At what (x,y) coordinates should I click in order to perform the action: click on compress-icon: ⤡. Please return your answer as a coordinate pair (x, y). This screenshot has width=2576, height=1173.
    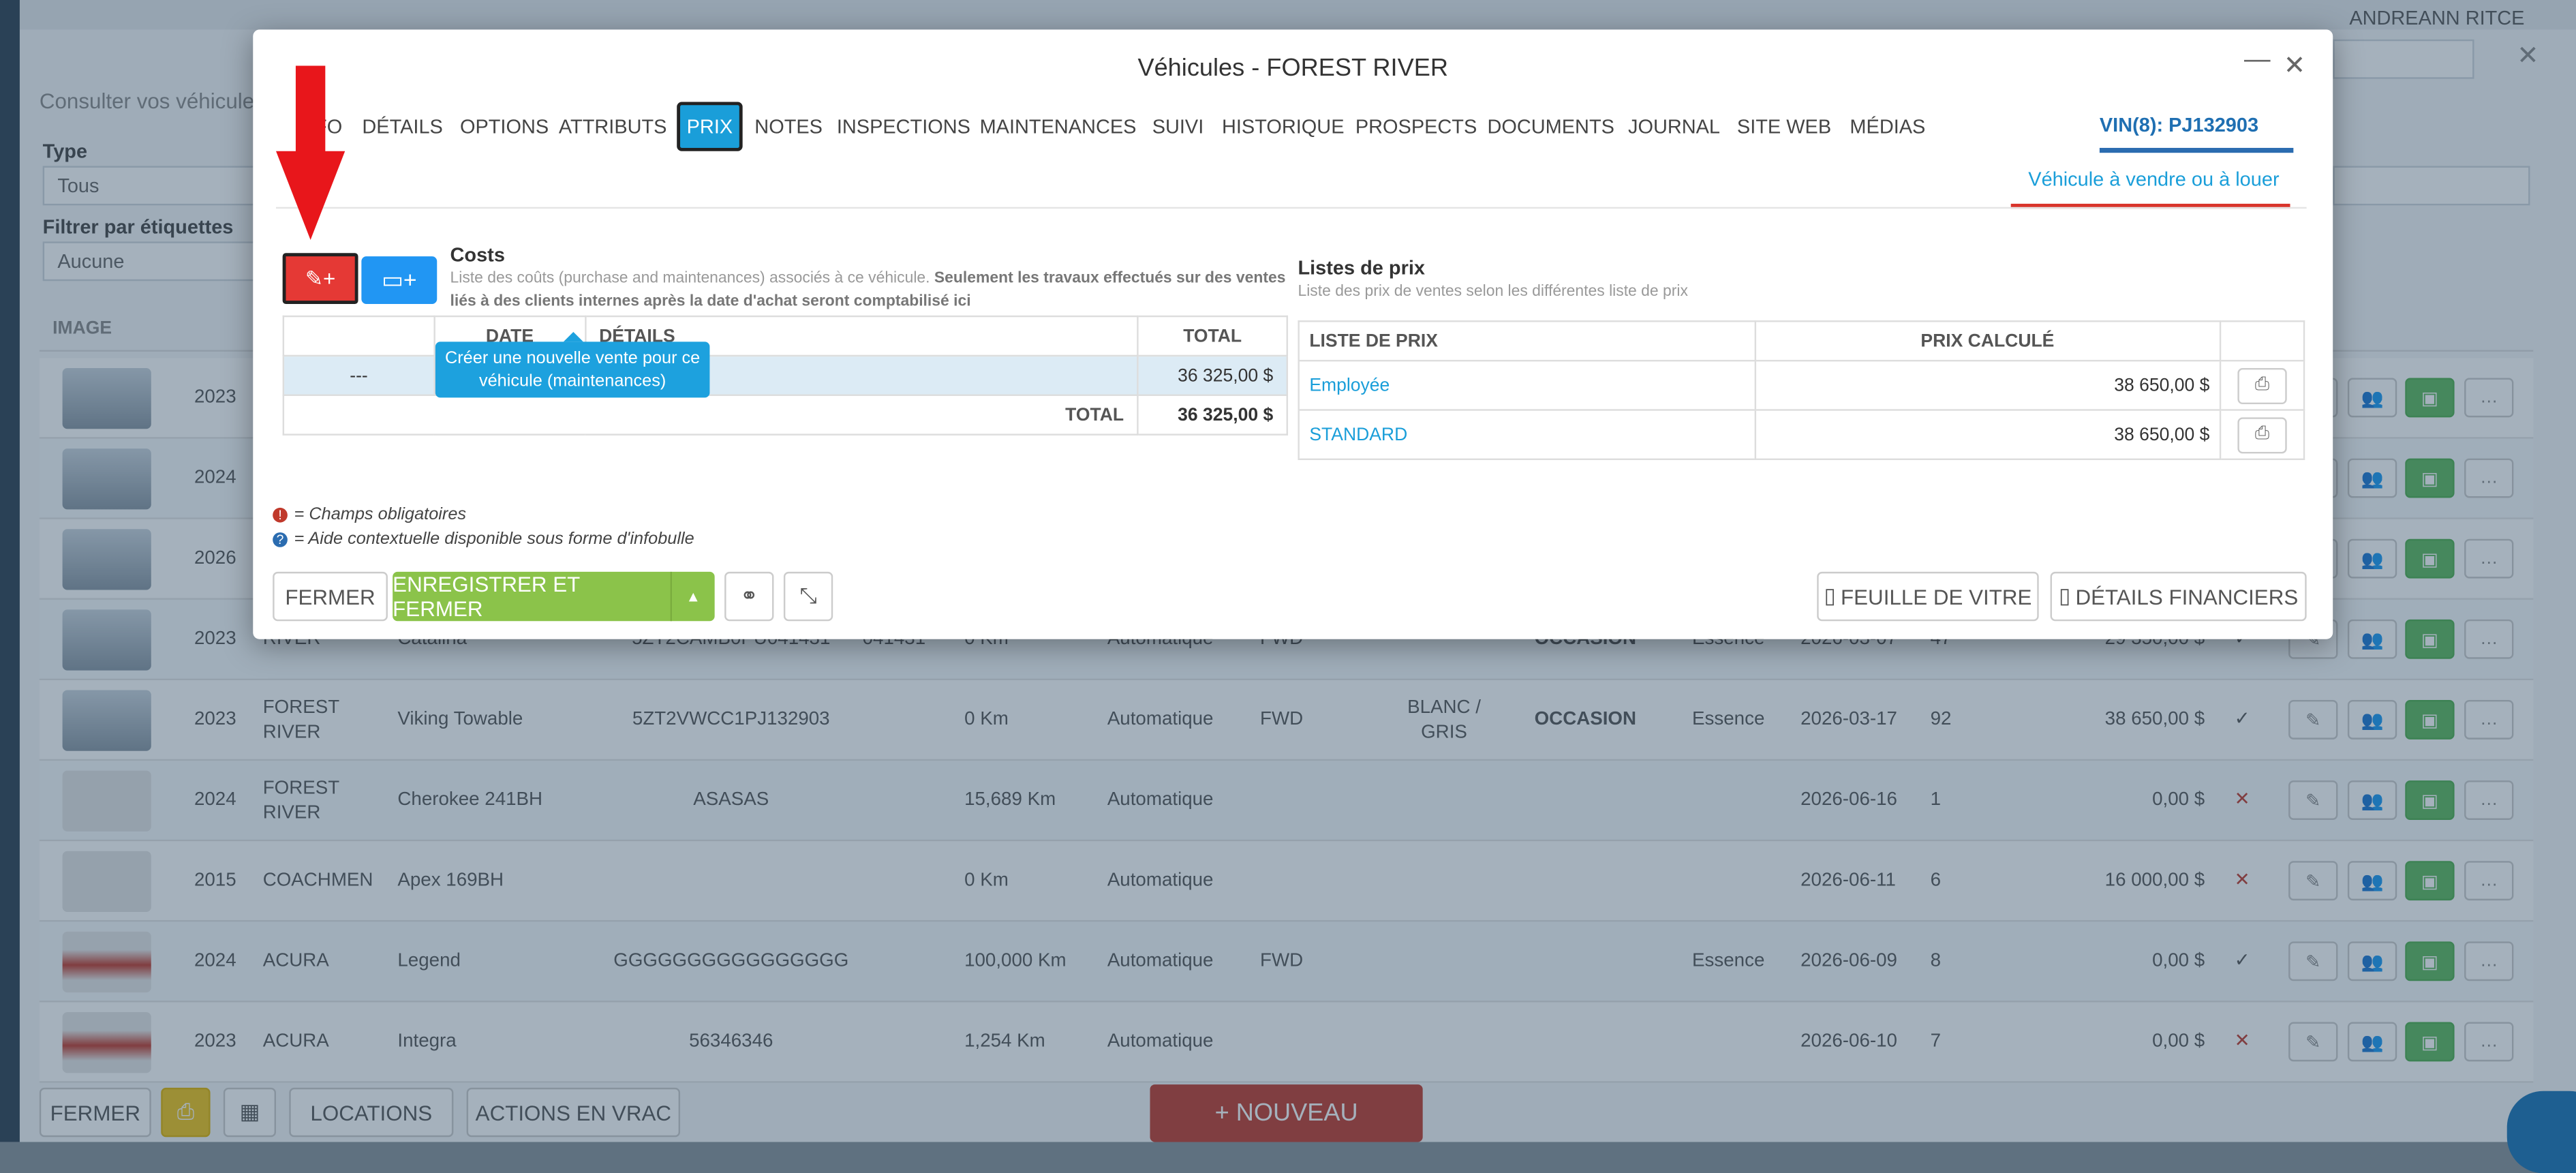
    Looking at the image, I should click on (808, 596).